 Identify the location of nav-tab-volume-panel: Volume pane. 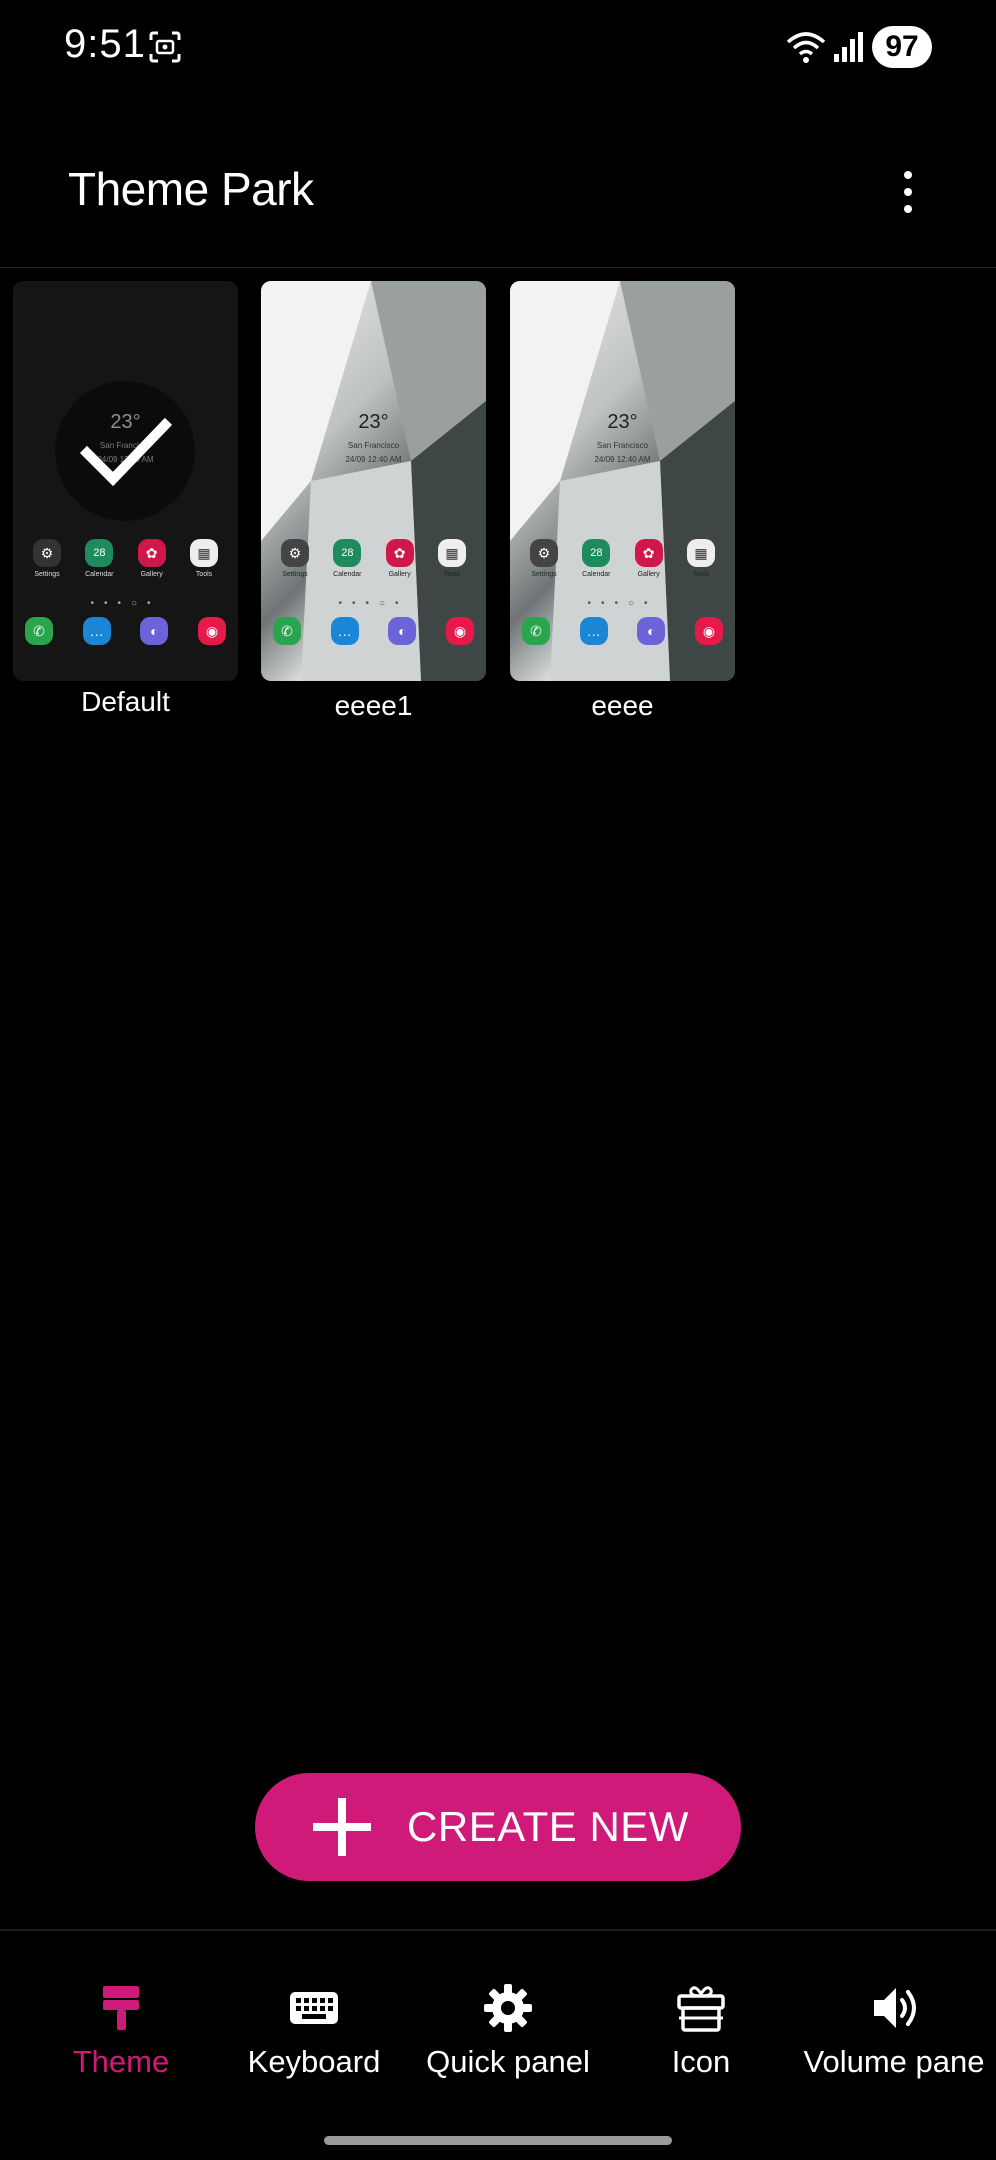
(894, 2025).